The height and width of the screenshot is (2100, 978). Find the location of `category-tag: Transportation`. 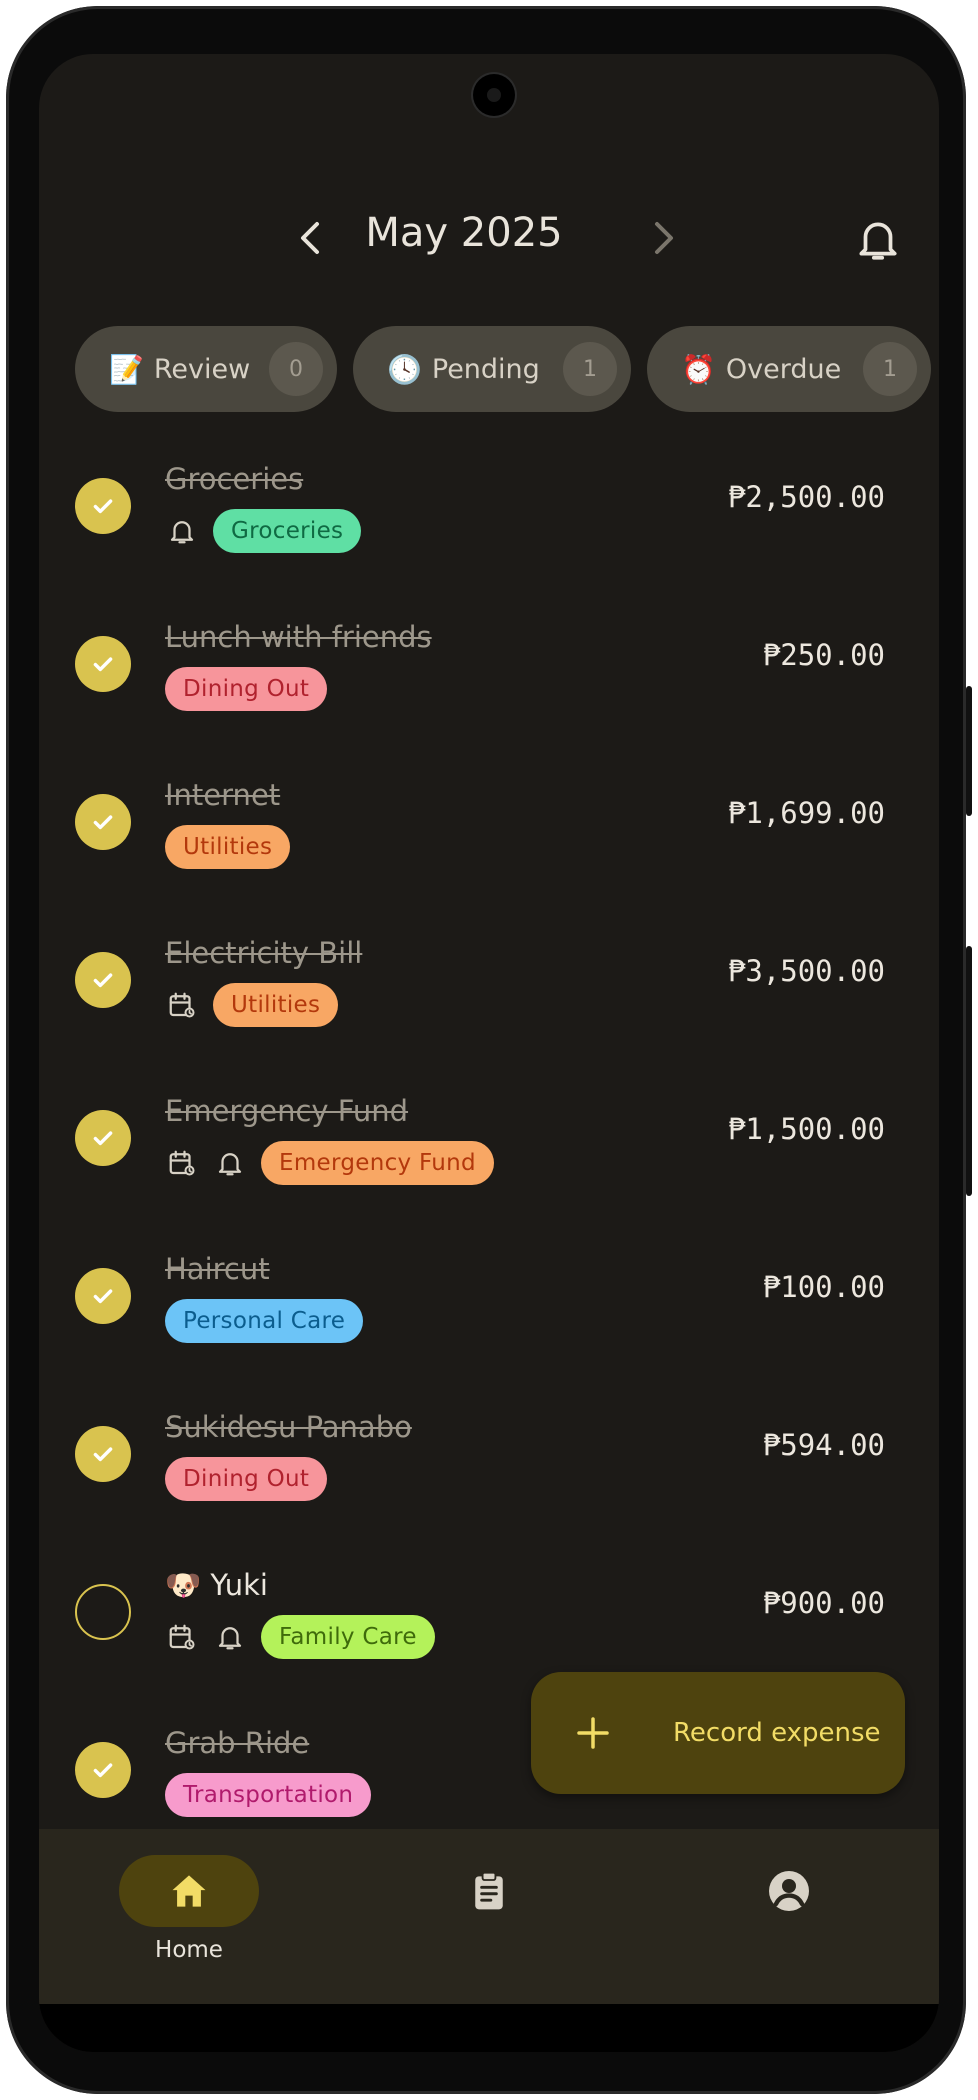

category-tag: Transportation is located at coordinates (268, 1795).